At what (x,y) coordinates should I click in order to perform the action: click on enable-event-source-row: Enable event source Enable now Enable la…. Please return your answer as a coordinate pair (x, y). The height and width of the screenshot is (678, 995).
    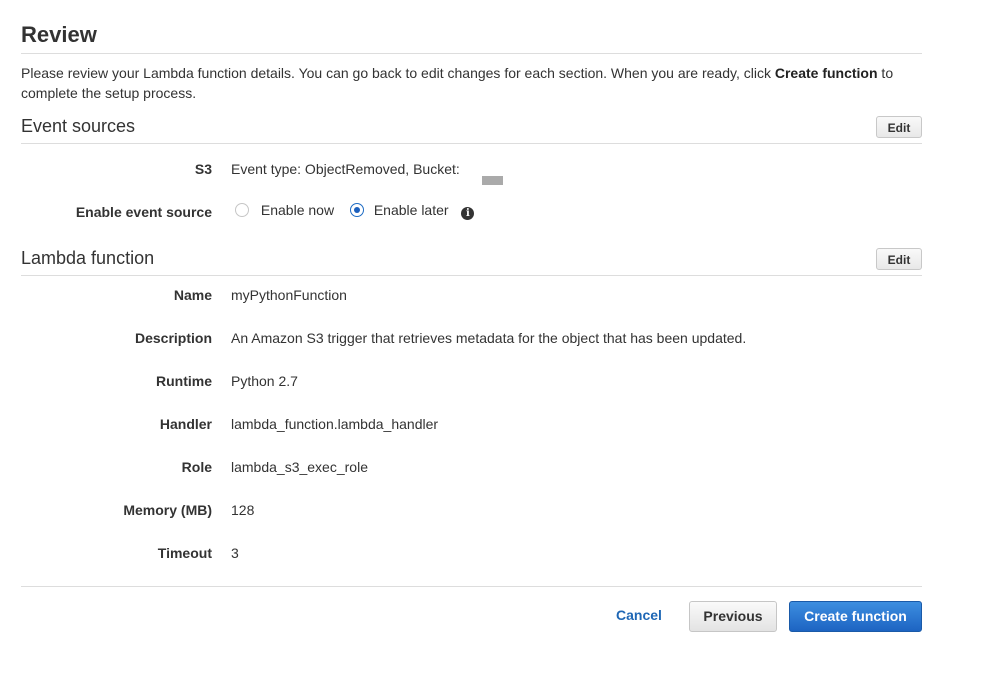
    Looking at the image, I should click on (471, 211).